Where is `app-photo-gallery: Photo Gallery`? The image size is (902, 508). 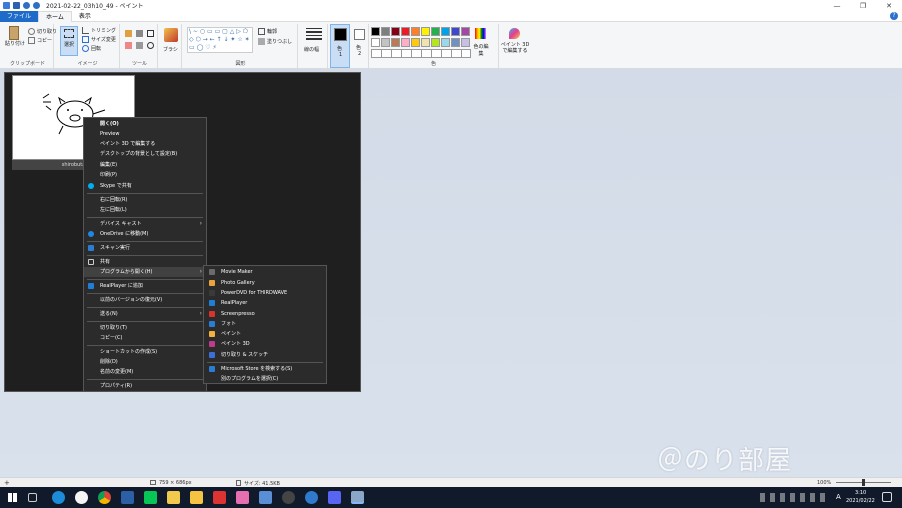 app-photo-gallery: Photo Gallery is located at coordinates (265, 283).